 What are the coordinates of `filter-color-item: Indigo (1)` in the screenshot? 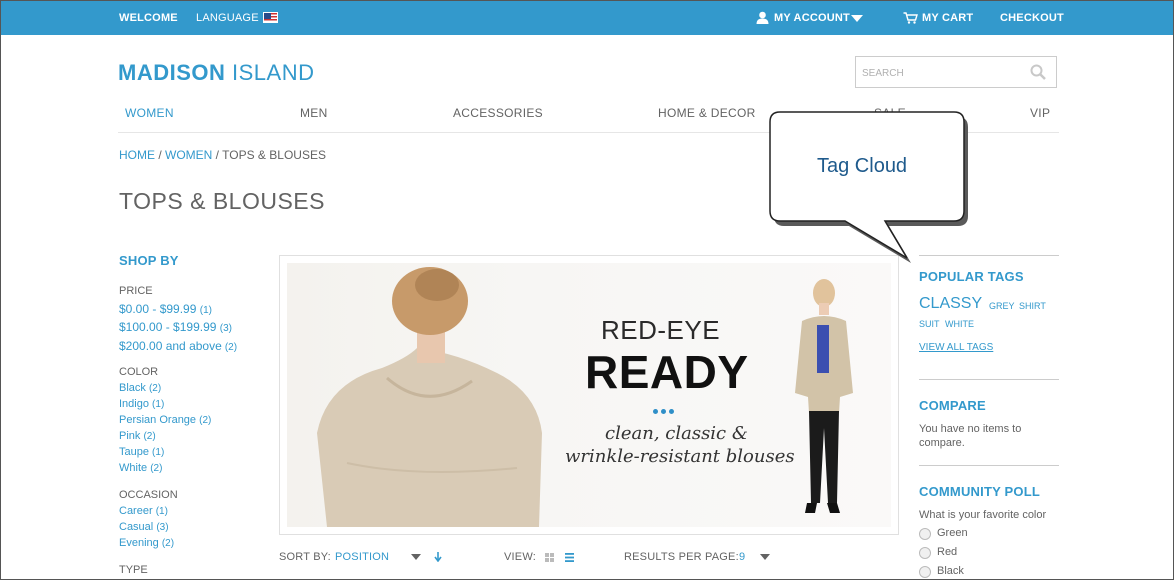 It's located at (141, 404).